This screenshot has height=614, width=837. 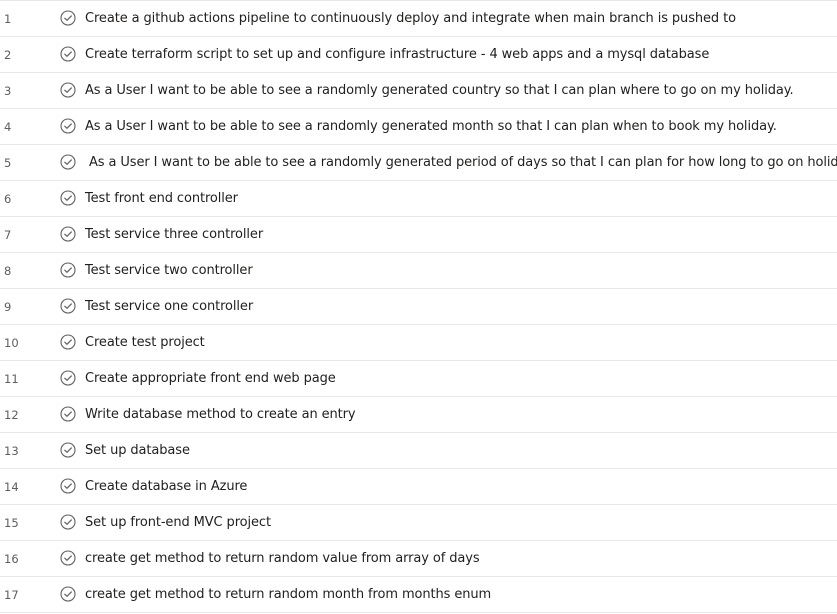 What do you see at coordinates (418, 378) in the screenshot?
I see `list-item: 11 Create appropriate front end web page` at bounding box center [418, 378].